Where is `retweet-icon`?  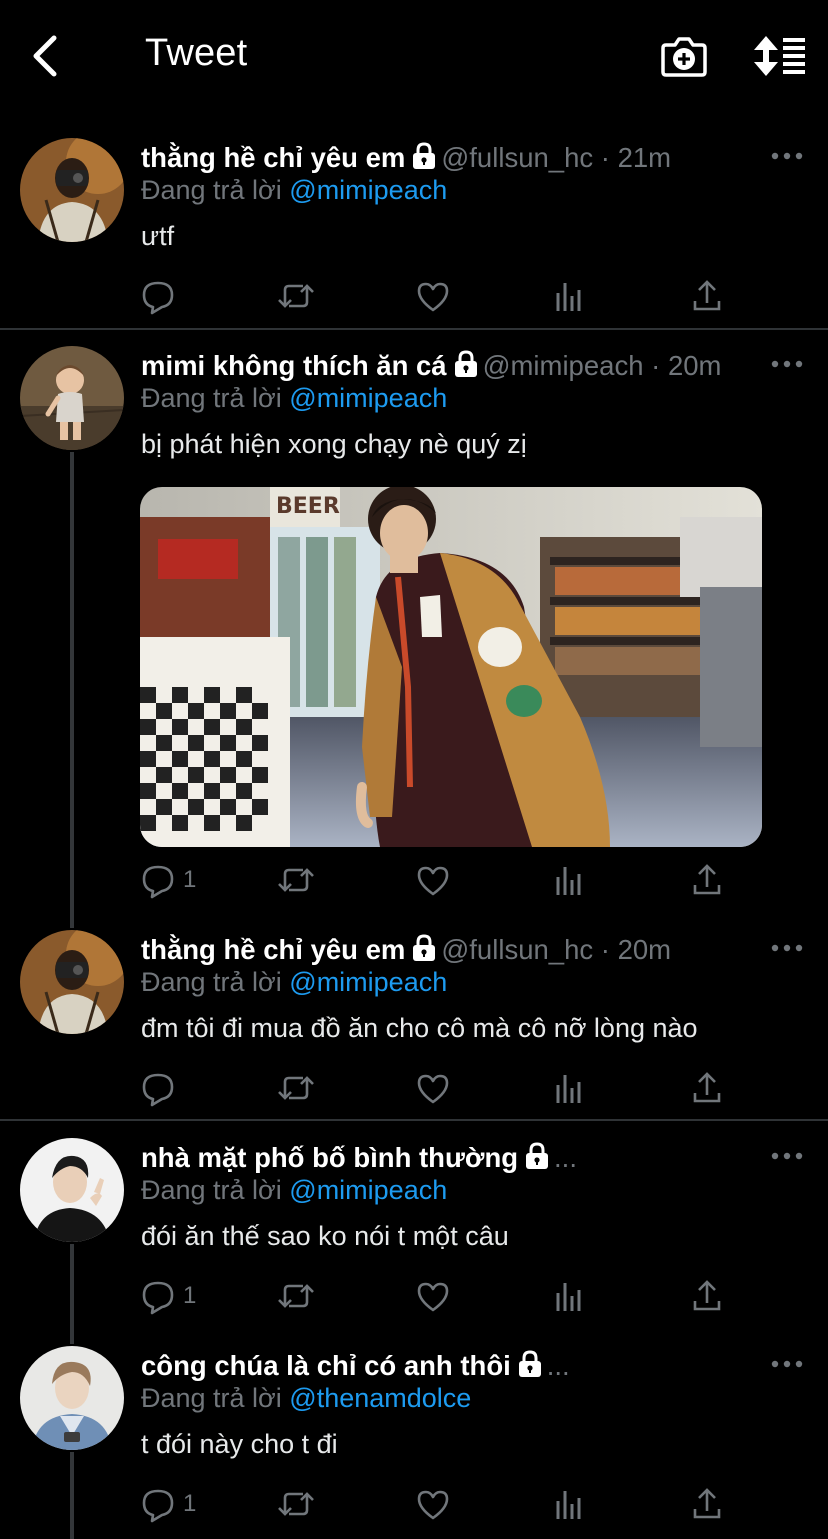
retweet-icon is located at coordinates (296, 1504).